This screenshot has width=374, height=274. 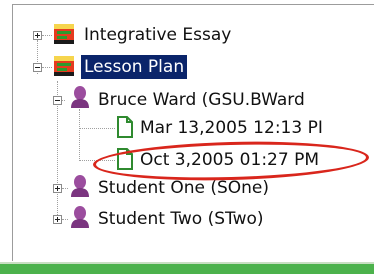 What do you see at coordinates (187, 268) in the screenshot?
I see `status-bar` at bounding box center [187, 268].